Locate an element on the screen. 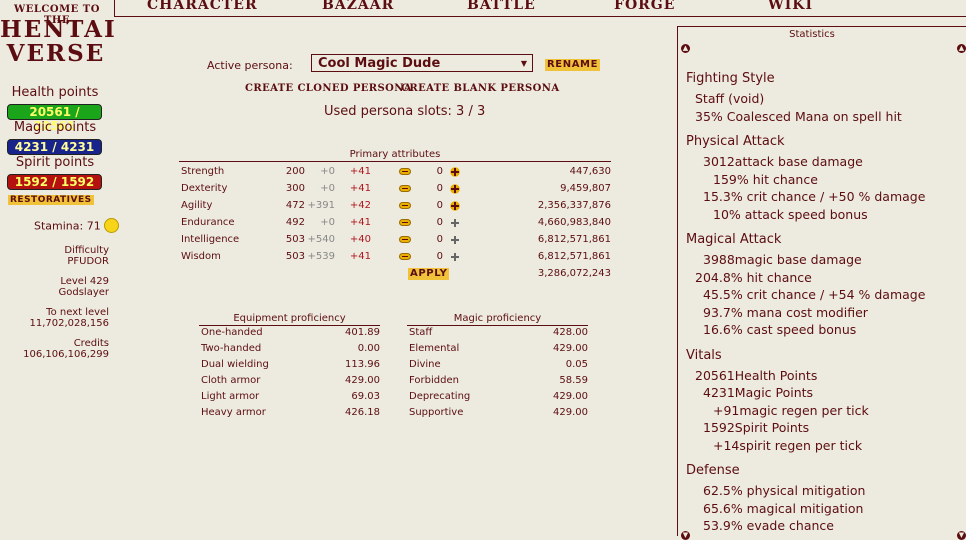 The image size is (966, 540). equipment-name: Heavy armor is located at coordinates (233, 412).